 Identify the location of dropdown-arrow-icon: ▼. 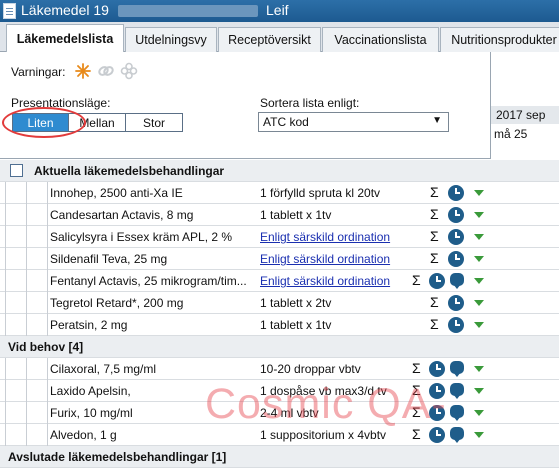
(437, 120).